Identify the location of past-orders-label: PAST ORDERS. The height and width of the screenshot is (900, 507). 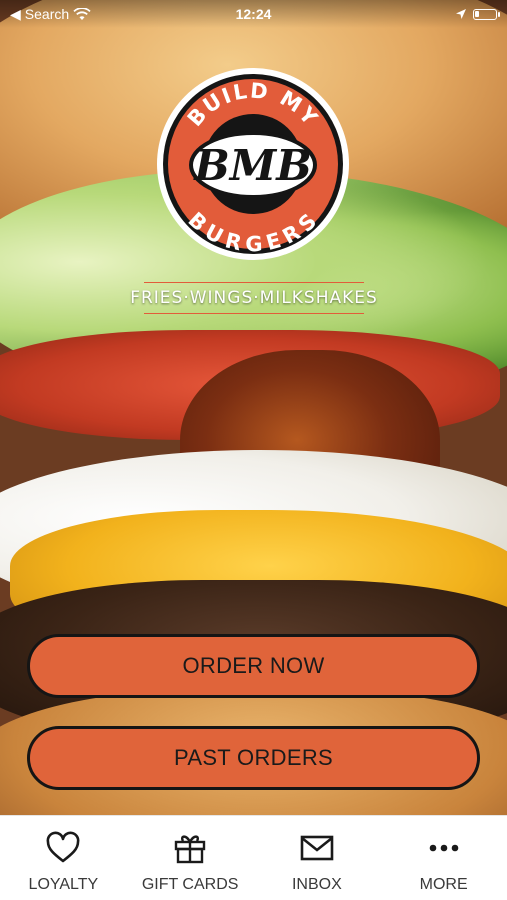
(253, 757).